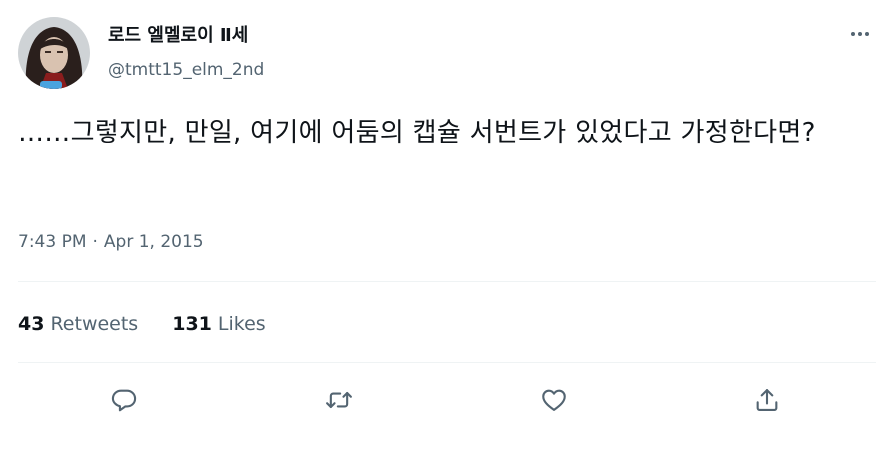 The width and height of the screenshot is (894, 454). I want to click on more-horizontal-icon, so click(860, 34).